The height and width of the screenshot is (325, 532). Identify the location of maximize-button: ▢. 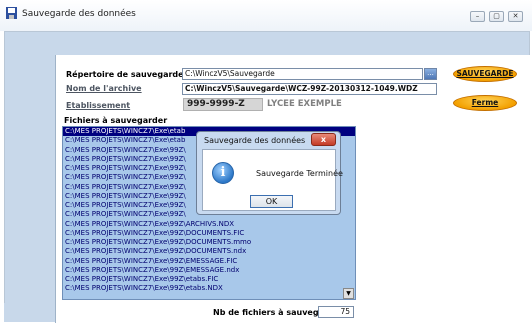
(496, 16).